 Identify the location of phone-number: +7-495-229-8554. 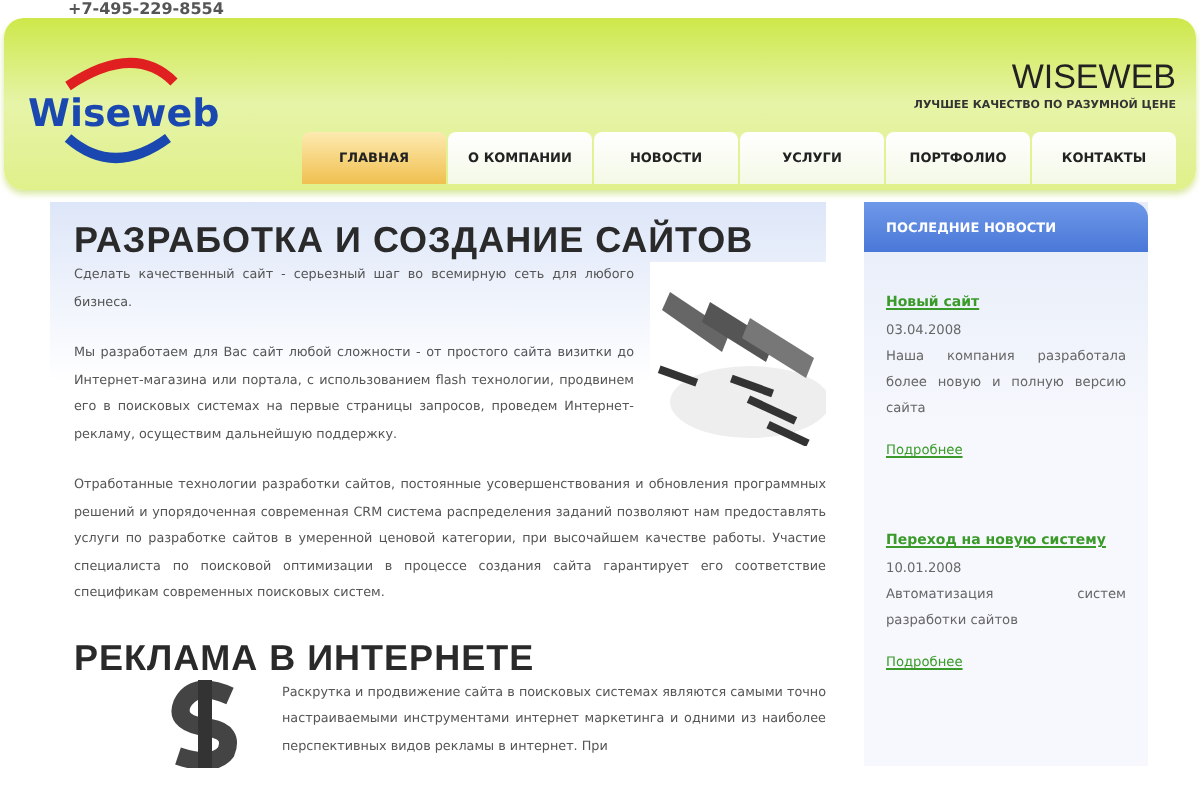
(147, 9).